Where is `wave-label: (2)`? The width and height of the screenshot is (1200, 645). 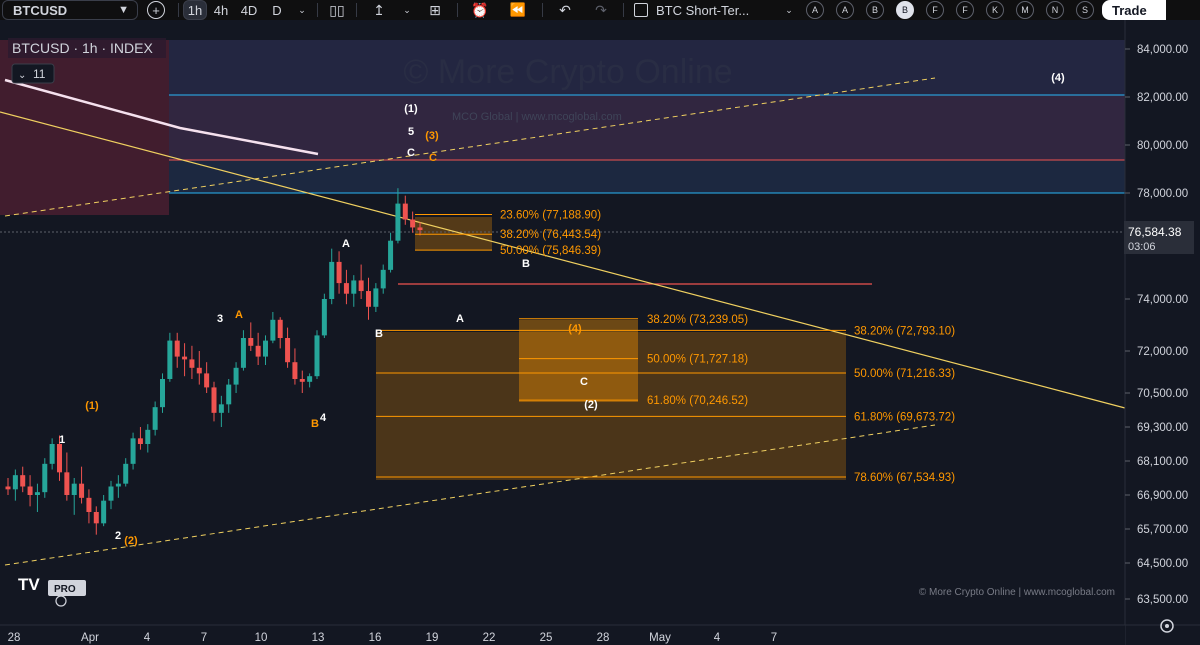 wave-label: (2) is located at coordinates (131, 541).